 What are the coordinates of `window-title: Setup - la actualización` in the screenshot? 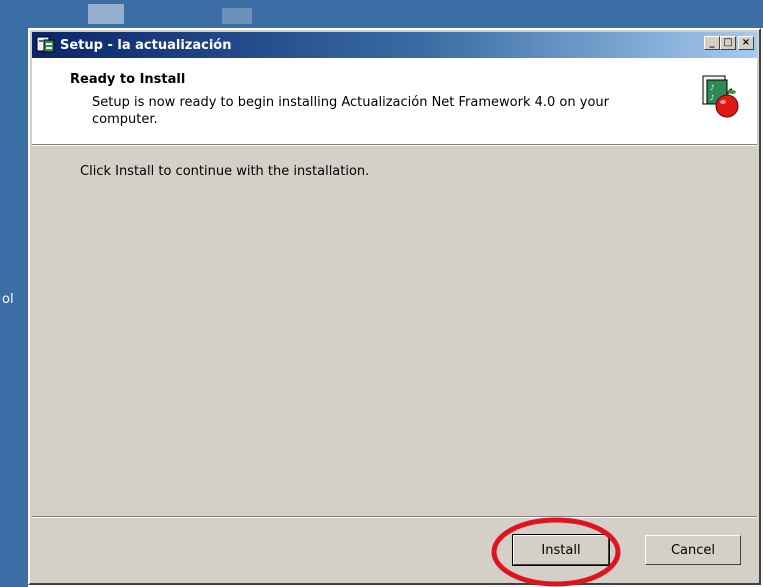 It's located at (146, 45).